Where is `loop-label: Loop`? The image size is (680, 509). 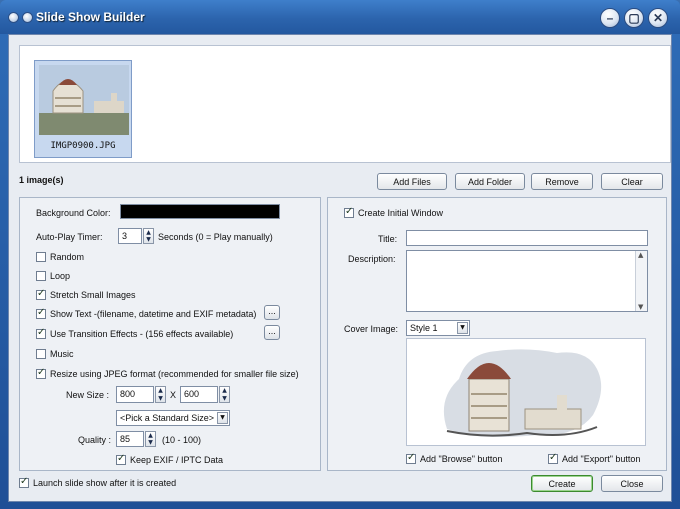 loop-label: Loop is located at coordinates (60, 276).